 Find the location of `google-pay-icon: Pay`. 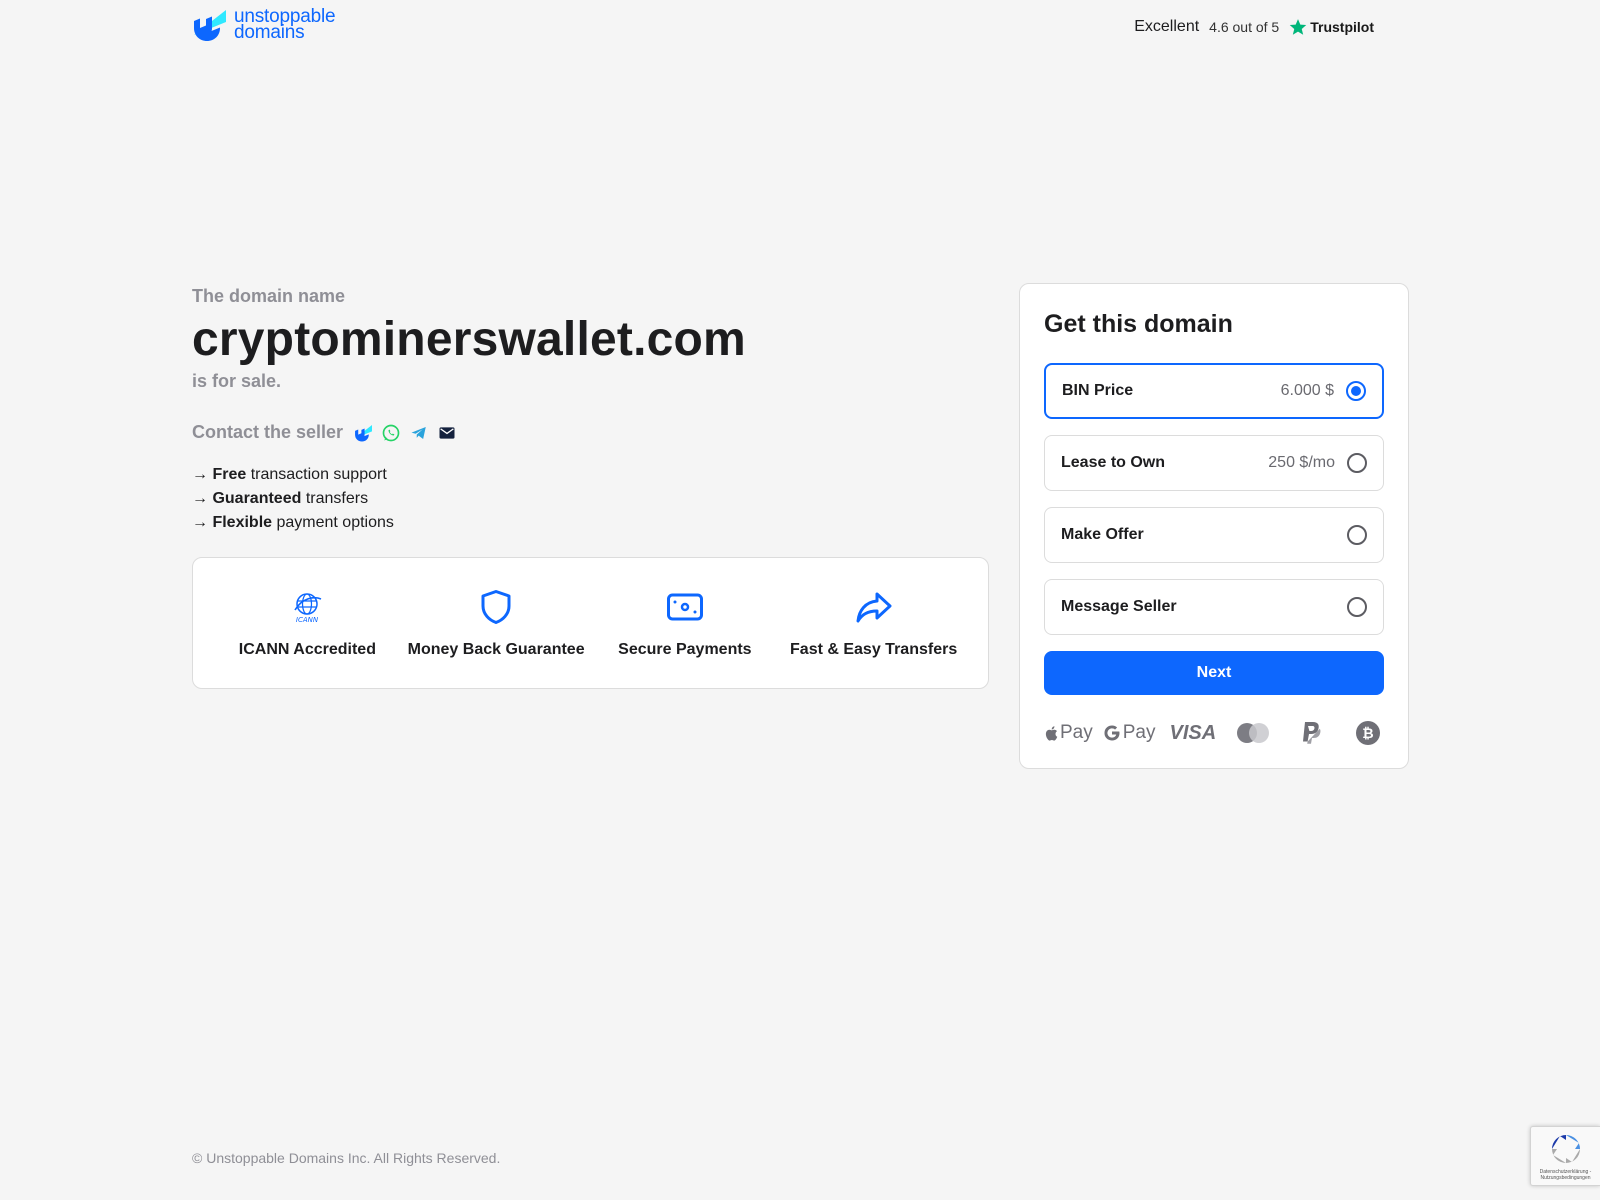

google-pay-icon: Pay is located at coordinates (1129, 733).